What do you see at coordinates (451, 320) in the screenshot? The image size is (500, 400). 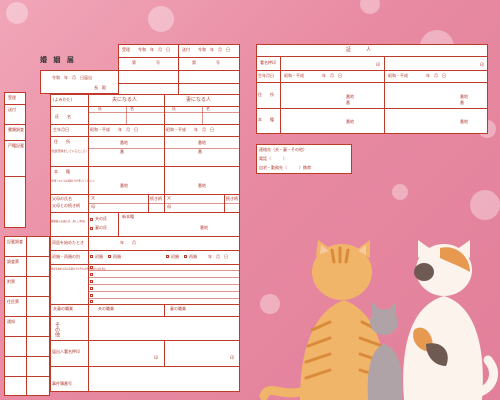 I see `calico-cat` at bounding box center [451, 320].